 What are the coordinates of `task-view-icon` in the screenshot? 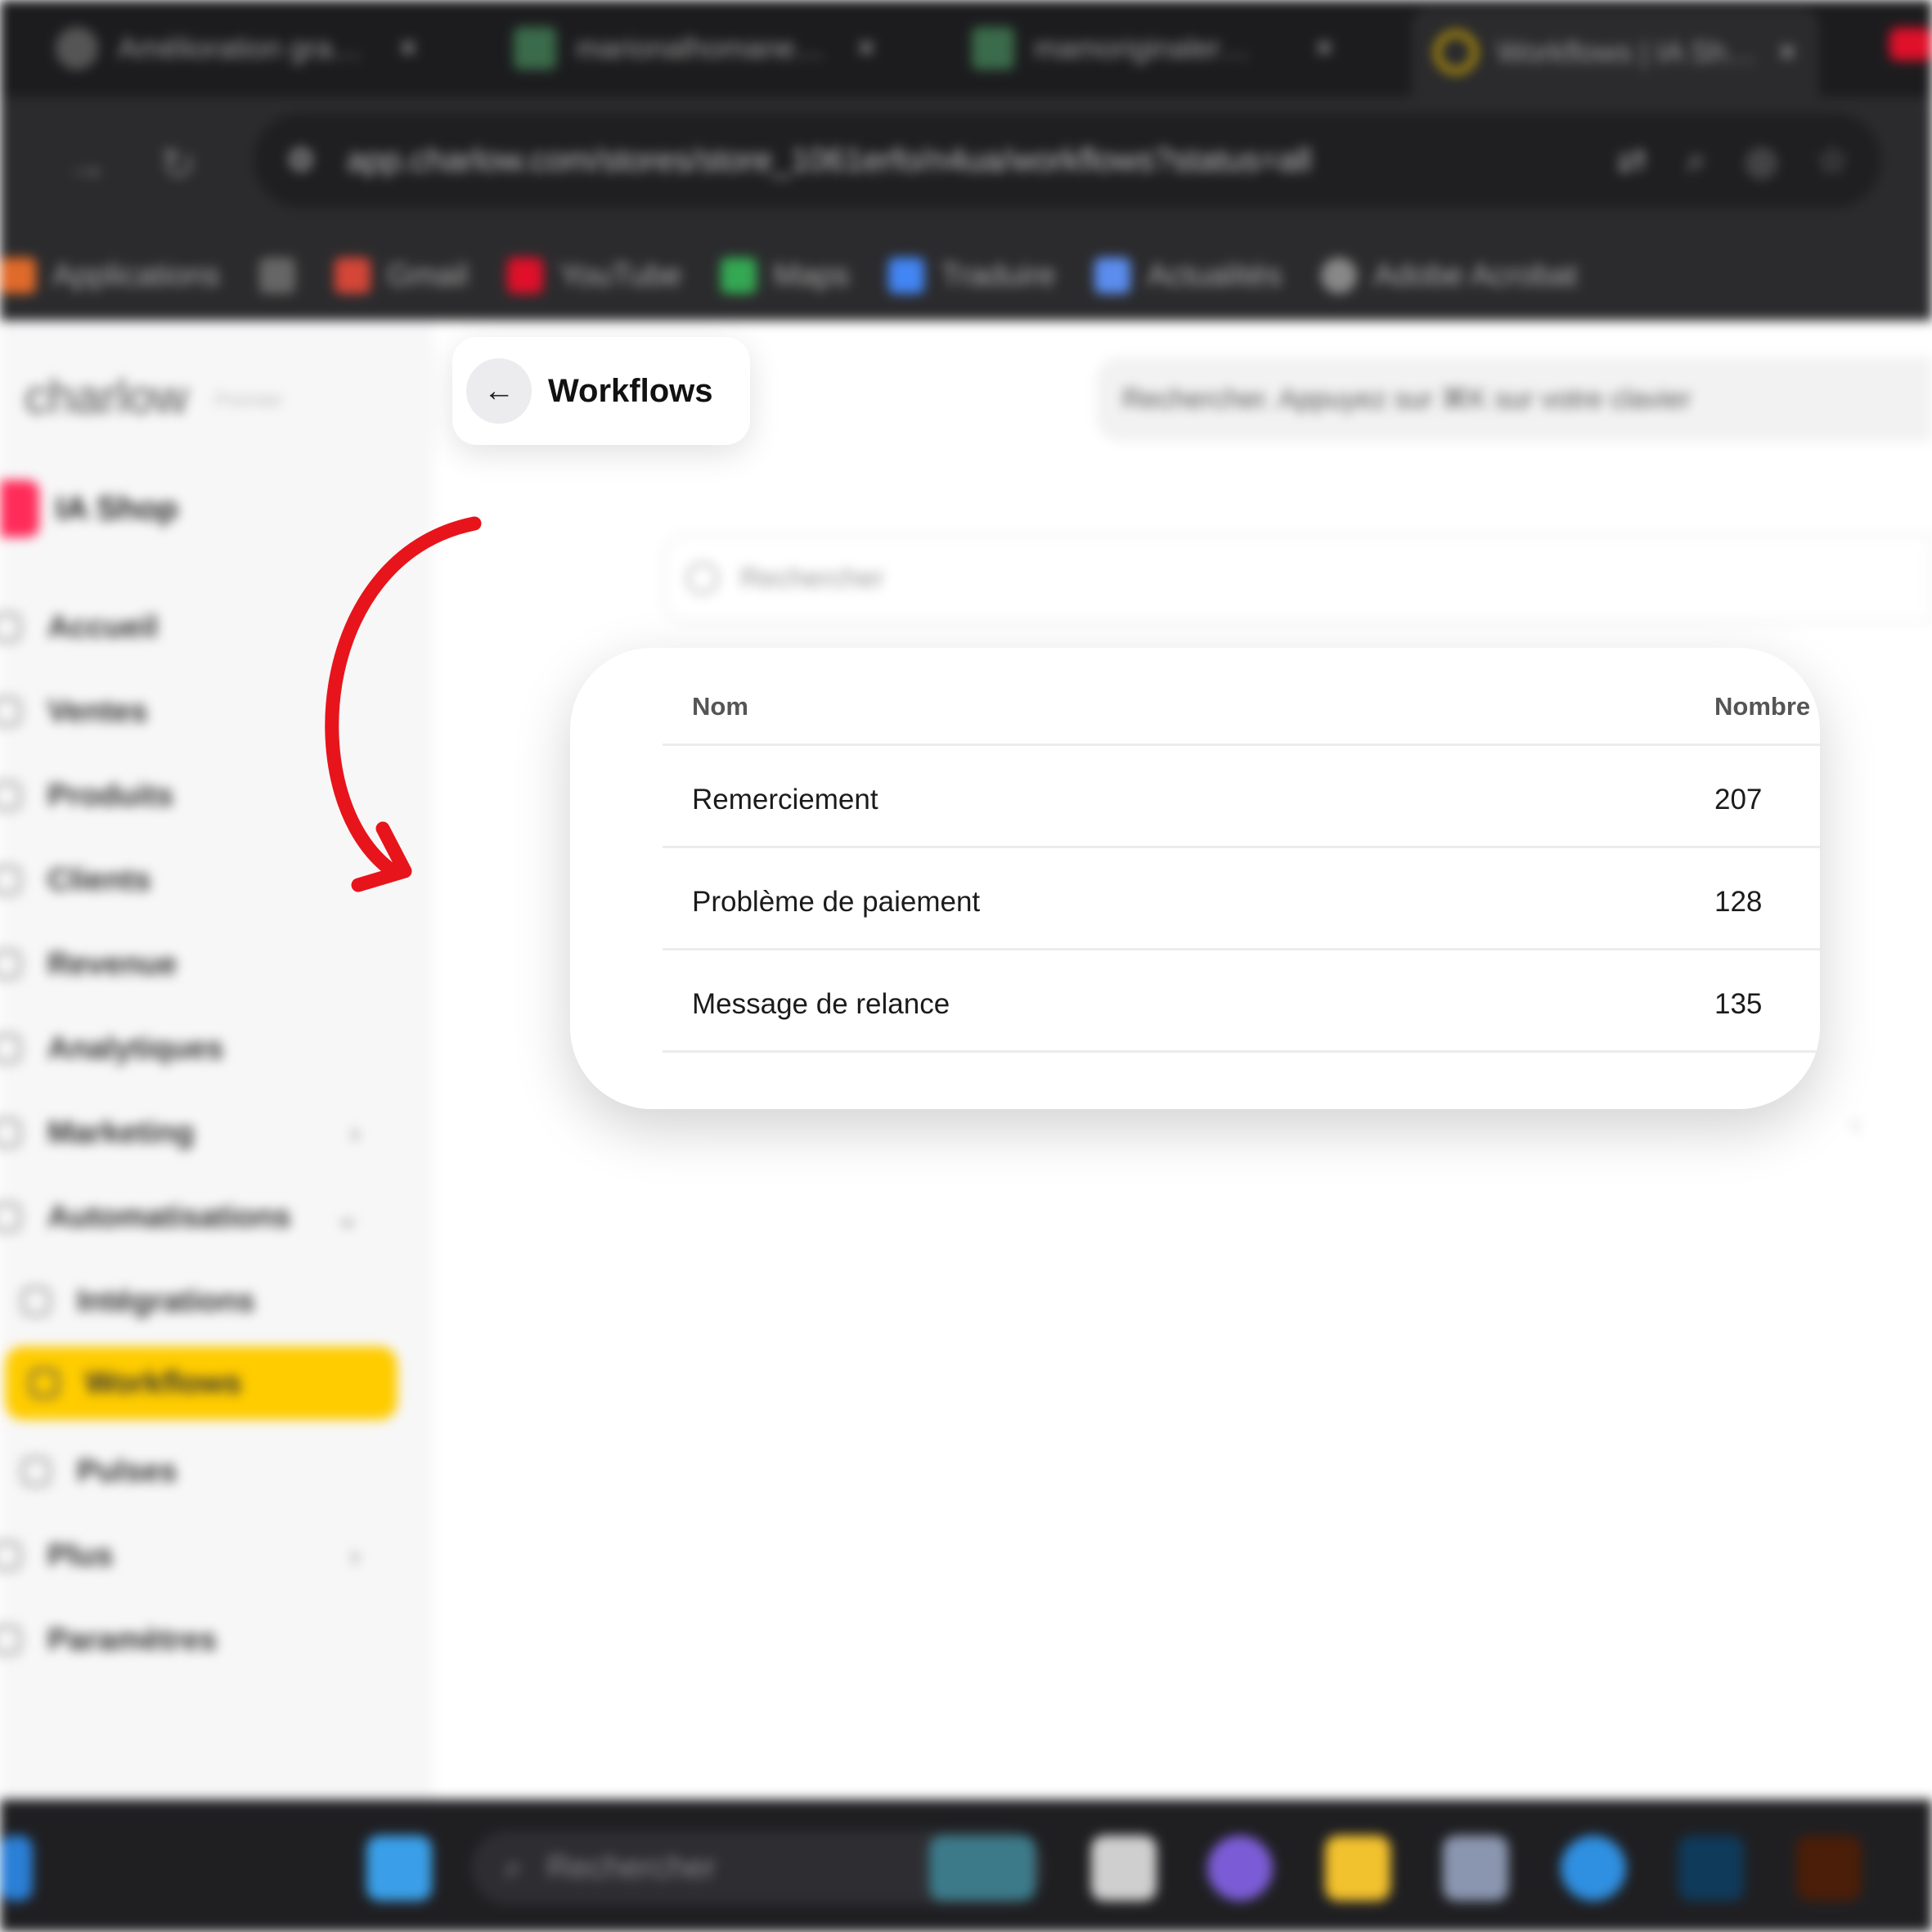 It's located at (1124, 1868).